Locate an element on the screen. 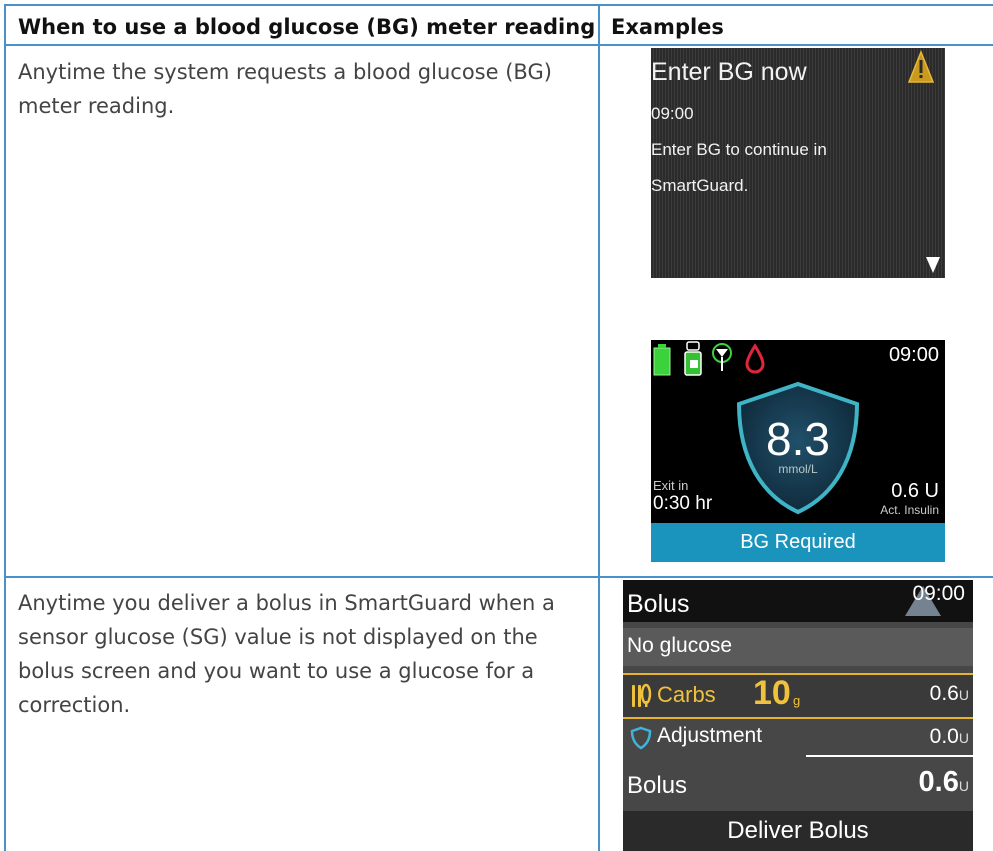 The image size is (993, 851). bg-required-banner: BG Required is located at coordinates (798, 542).